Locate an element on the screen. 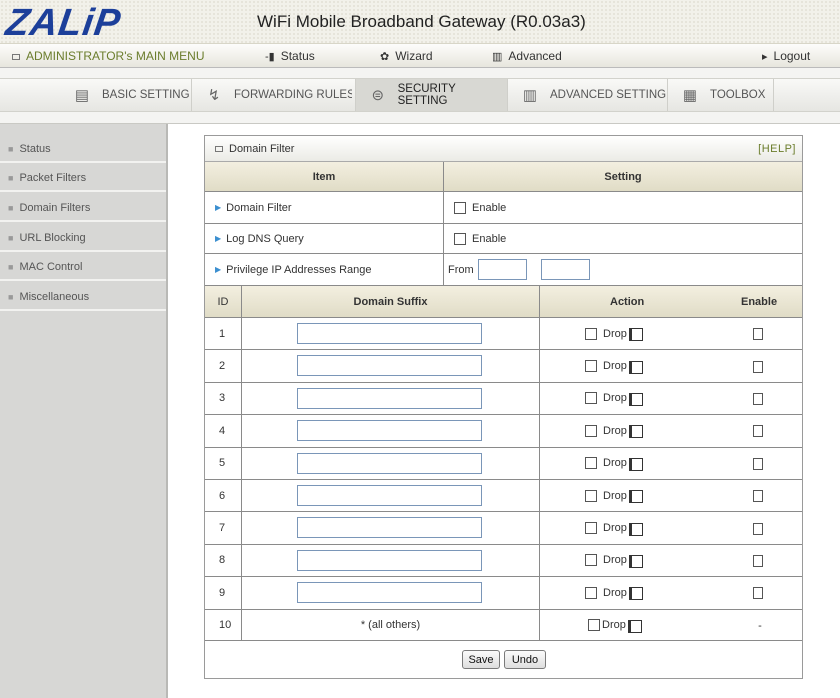 This screenshot has width=840, height=698. domain-filter-row-label: ▶ Domain Filter is located at coordinates (324, 208).